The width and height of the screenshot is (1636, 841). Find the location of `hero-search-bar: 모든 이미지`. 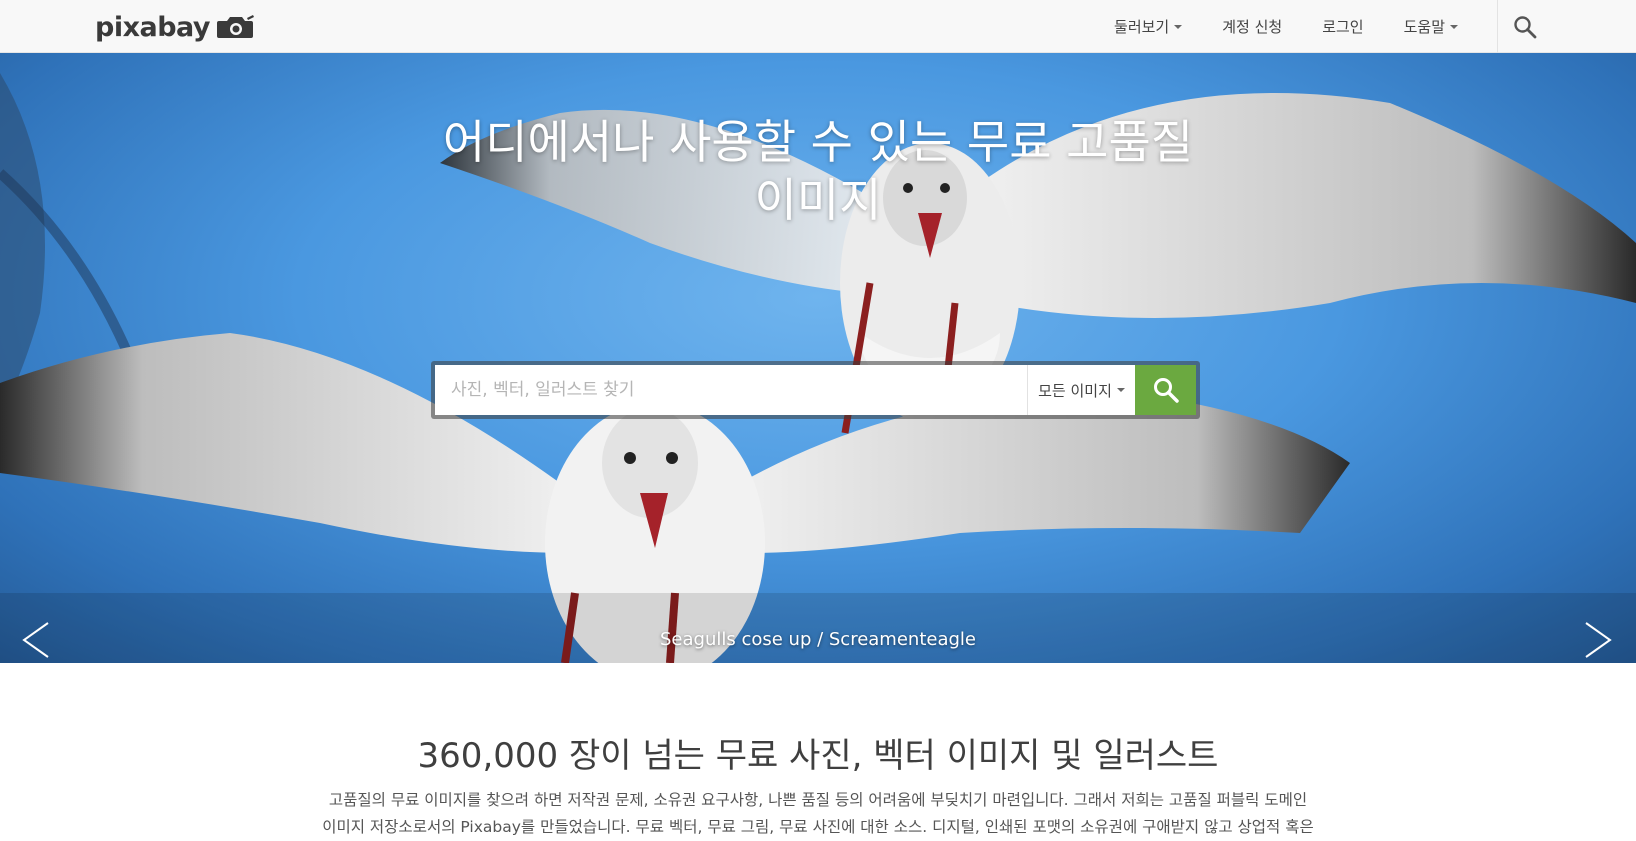

hero-search-bar: 모든 이미지 is located at coordinates (815, 390).